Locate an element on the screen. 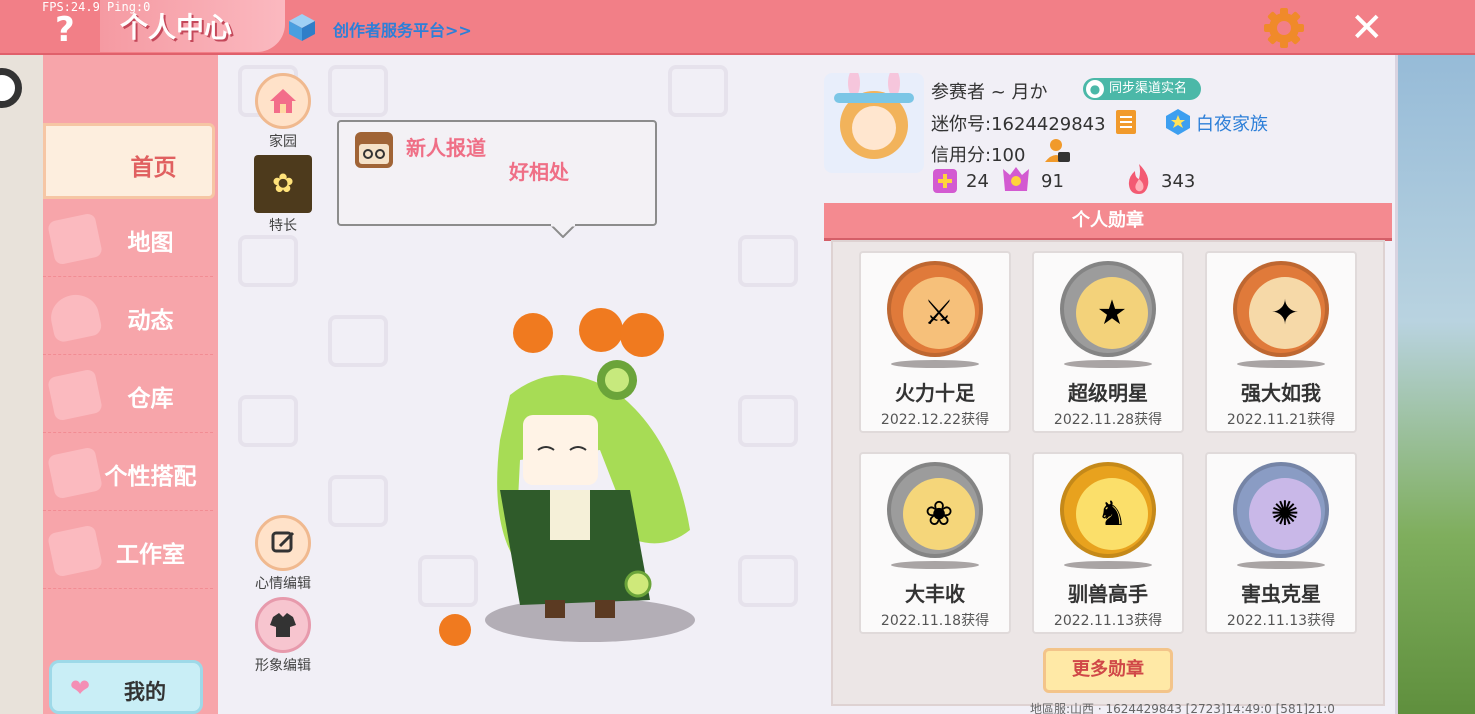 The image size is (1475, 714). medal-date: 2022.12.22获得 is located at coordinates (935, 420).